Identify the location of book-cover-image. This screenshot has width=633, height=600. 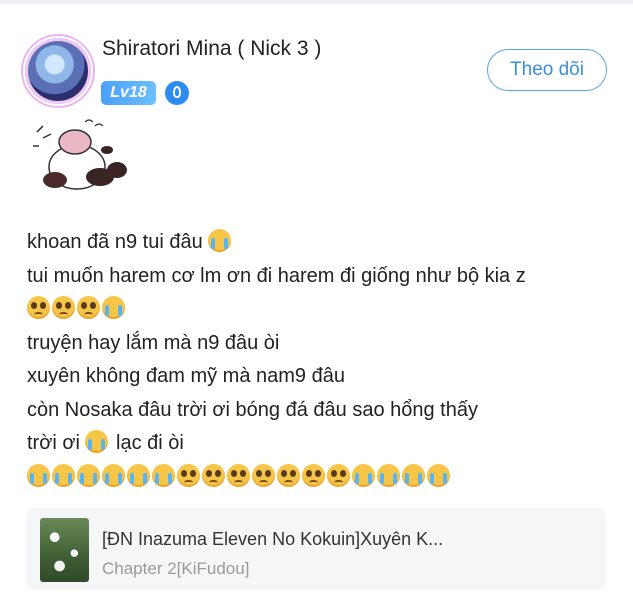
(64, 550).